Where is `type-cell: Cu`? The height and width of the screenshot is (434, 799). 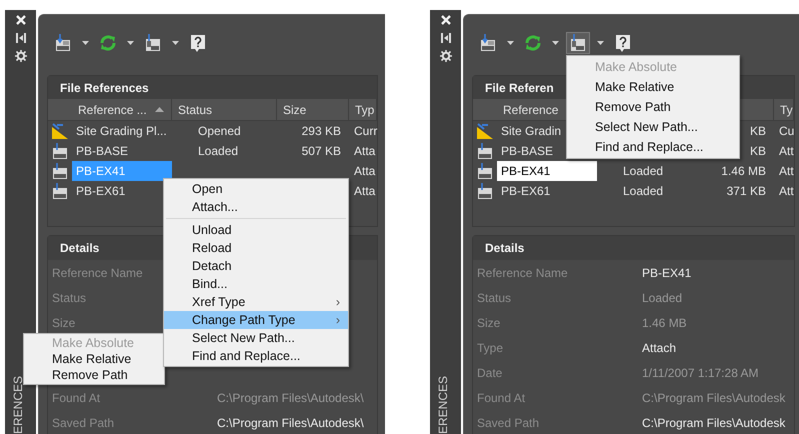
type-cell: Cu is located at coordinates (786, 131).